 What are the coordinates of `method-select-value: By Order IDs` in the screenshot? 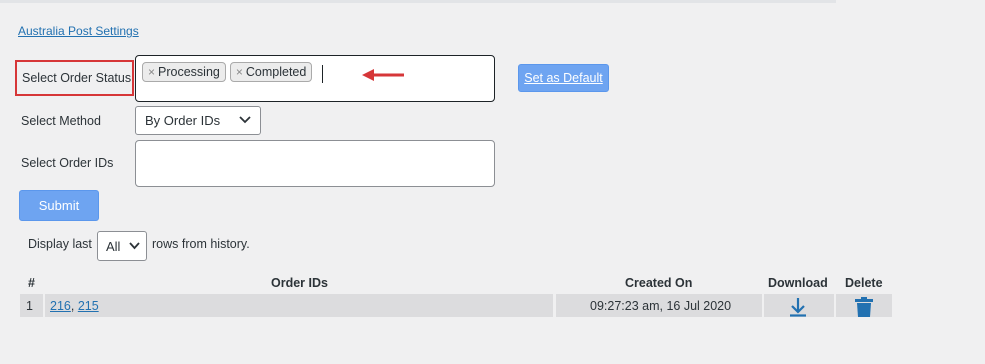 It's located at (183, 120).